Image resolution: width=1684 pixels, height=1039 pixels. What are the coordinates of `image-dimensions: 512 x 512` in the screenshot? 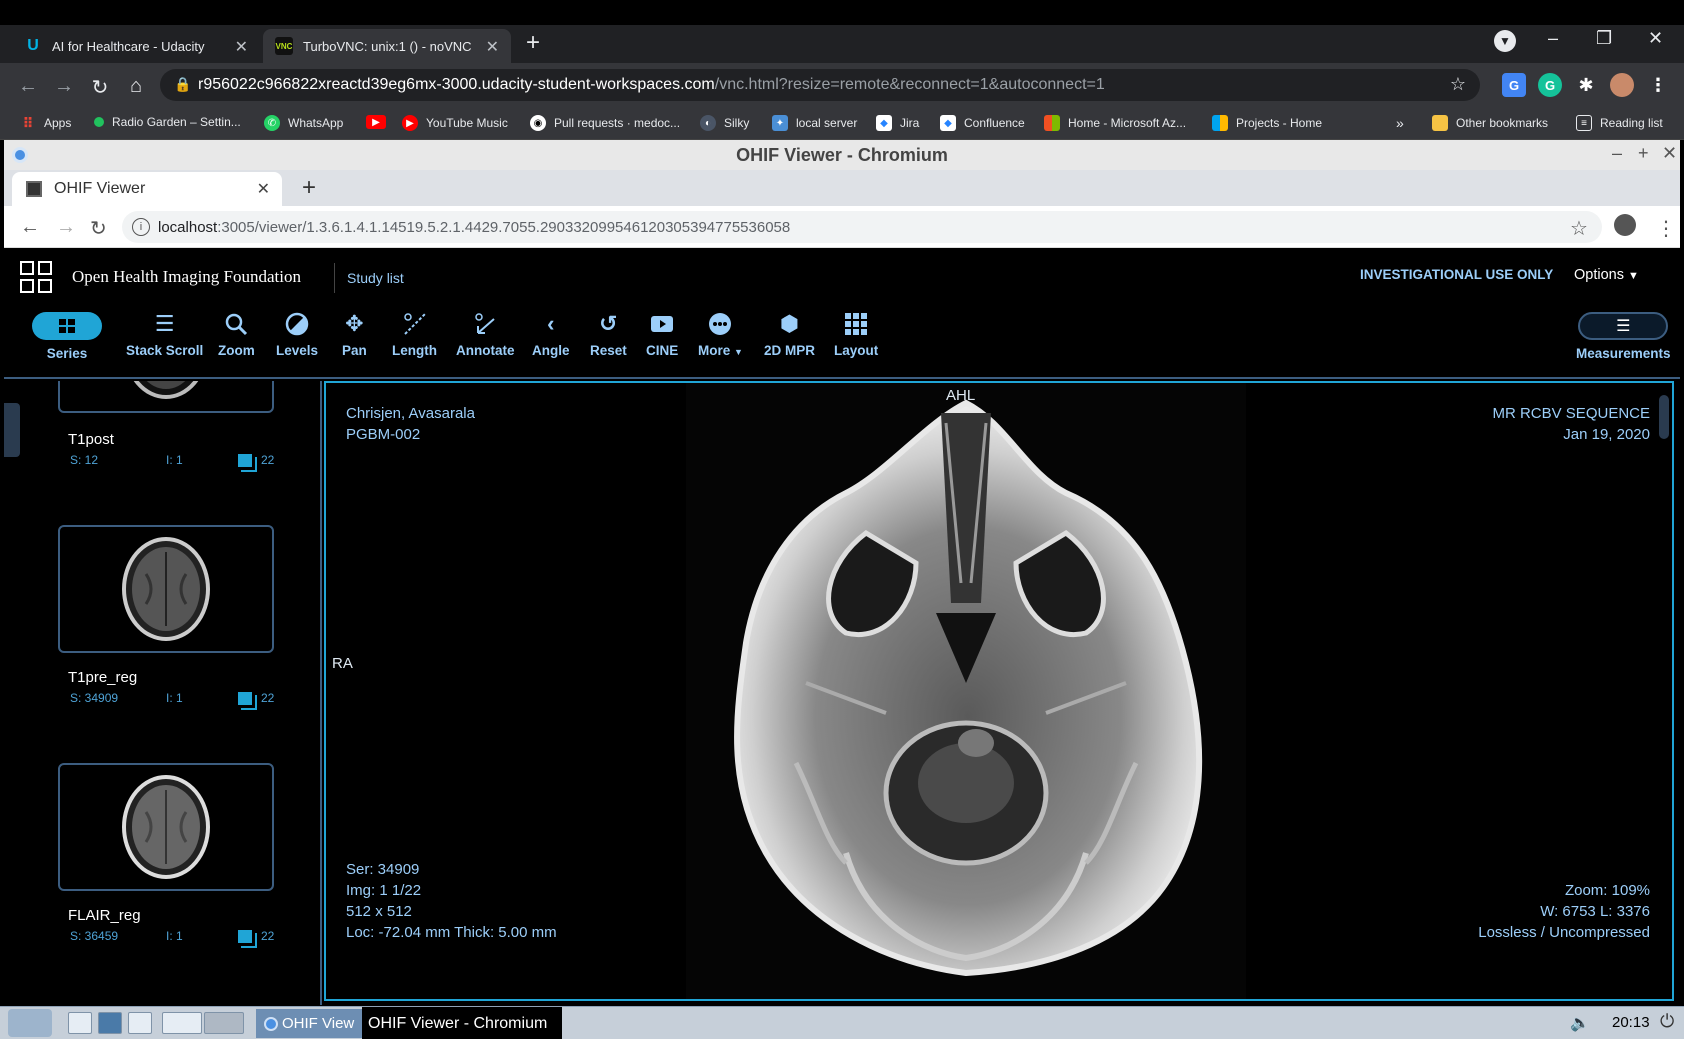 It's located at (379, 911).